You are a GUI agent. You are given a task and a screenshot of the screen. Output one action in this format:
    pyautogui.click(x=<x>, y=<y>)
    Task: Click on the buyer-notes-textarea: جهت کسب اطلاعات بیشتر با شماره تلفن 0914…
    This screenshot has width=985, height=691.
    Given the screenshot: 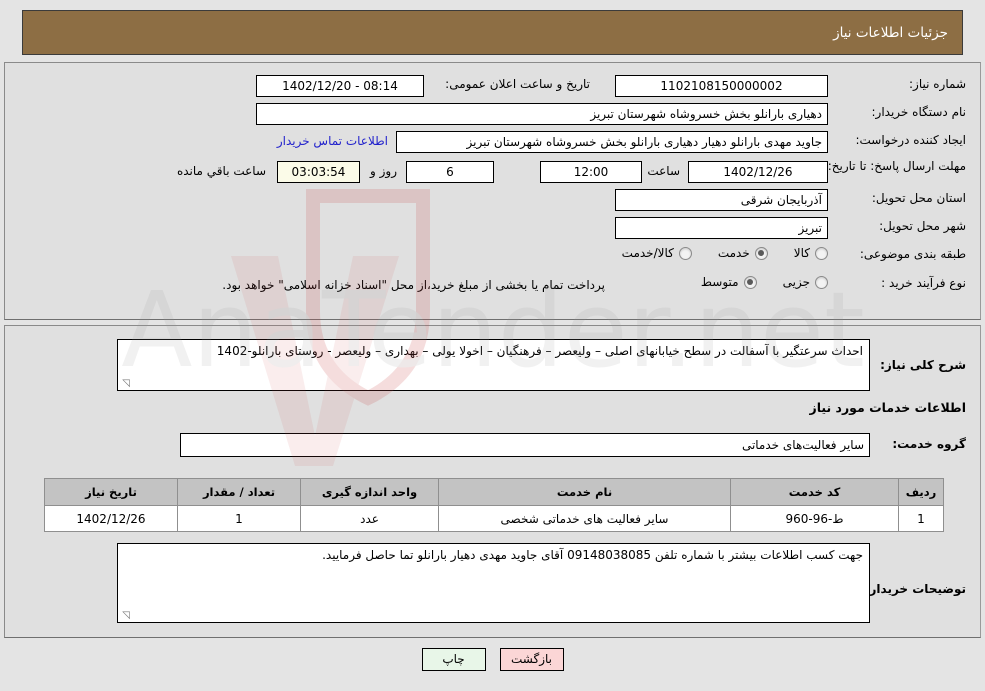 What is the action you would take?
    pyautogui.click(x=493, y=583)
    